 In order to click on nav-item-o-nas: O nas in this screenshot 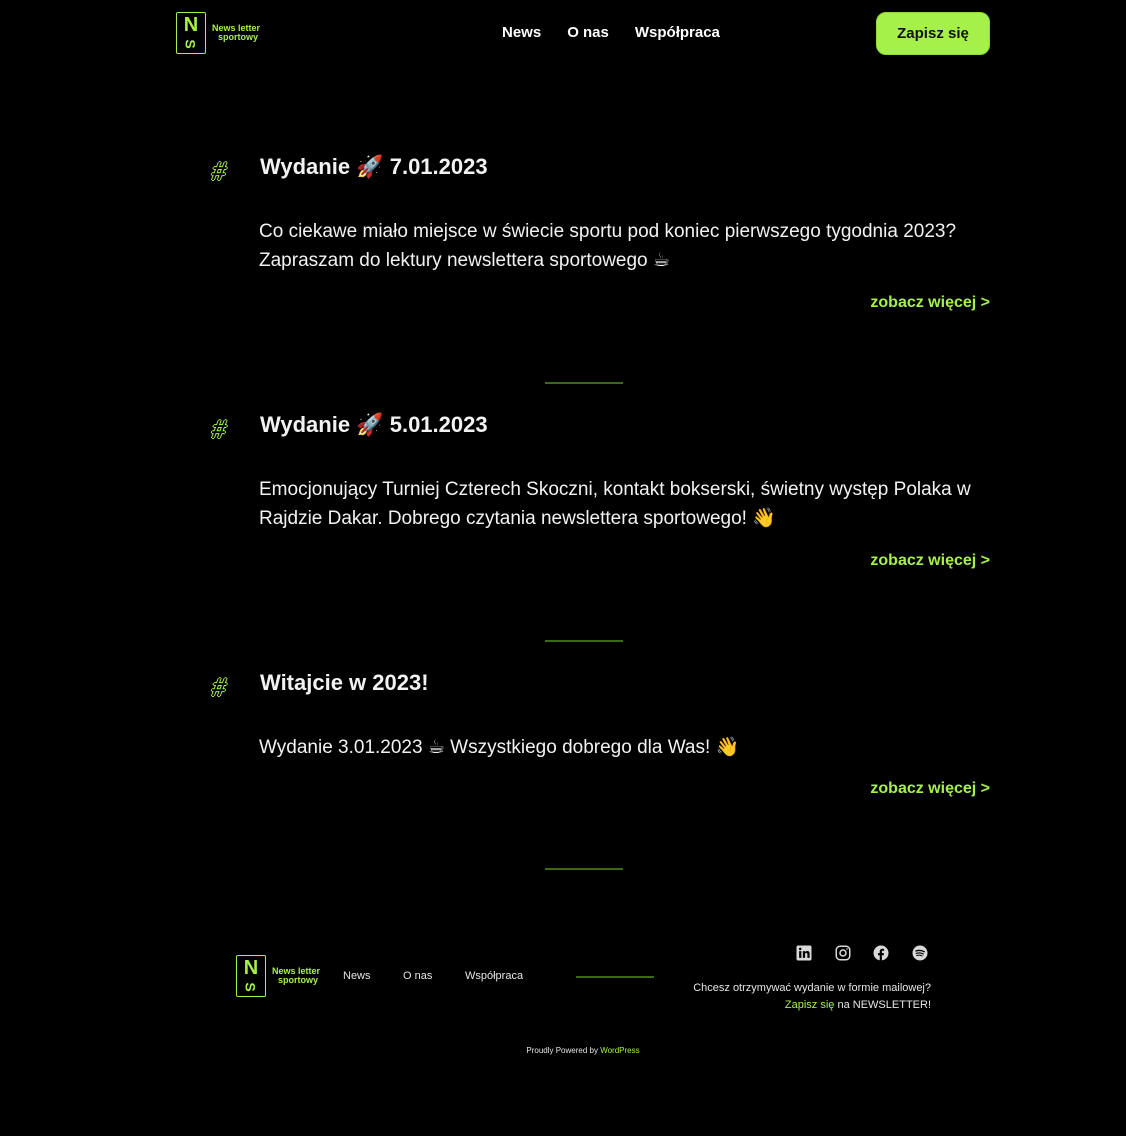, I will do `click(588, 32)`.